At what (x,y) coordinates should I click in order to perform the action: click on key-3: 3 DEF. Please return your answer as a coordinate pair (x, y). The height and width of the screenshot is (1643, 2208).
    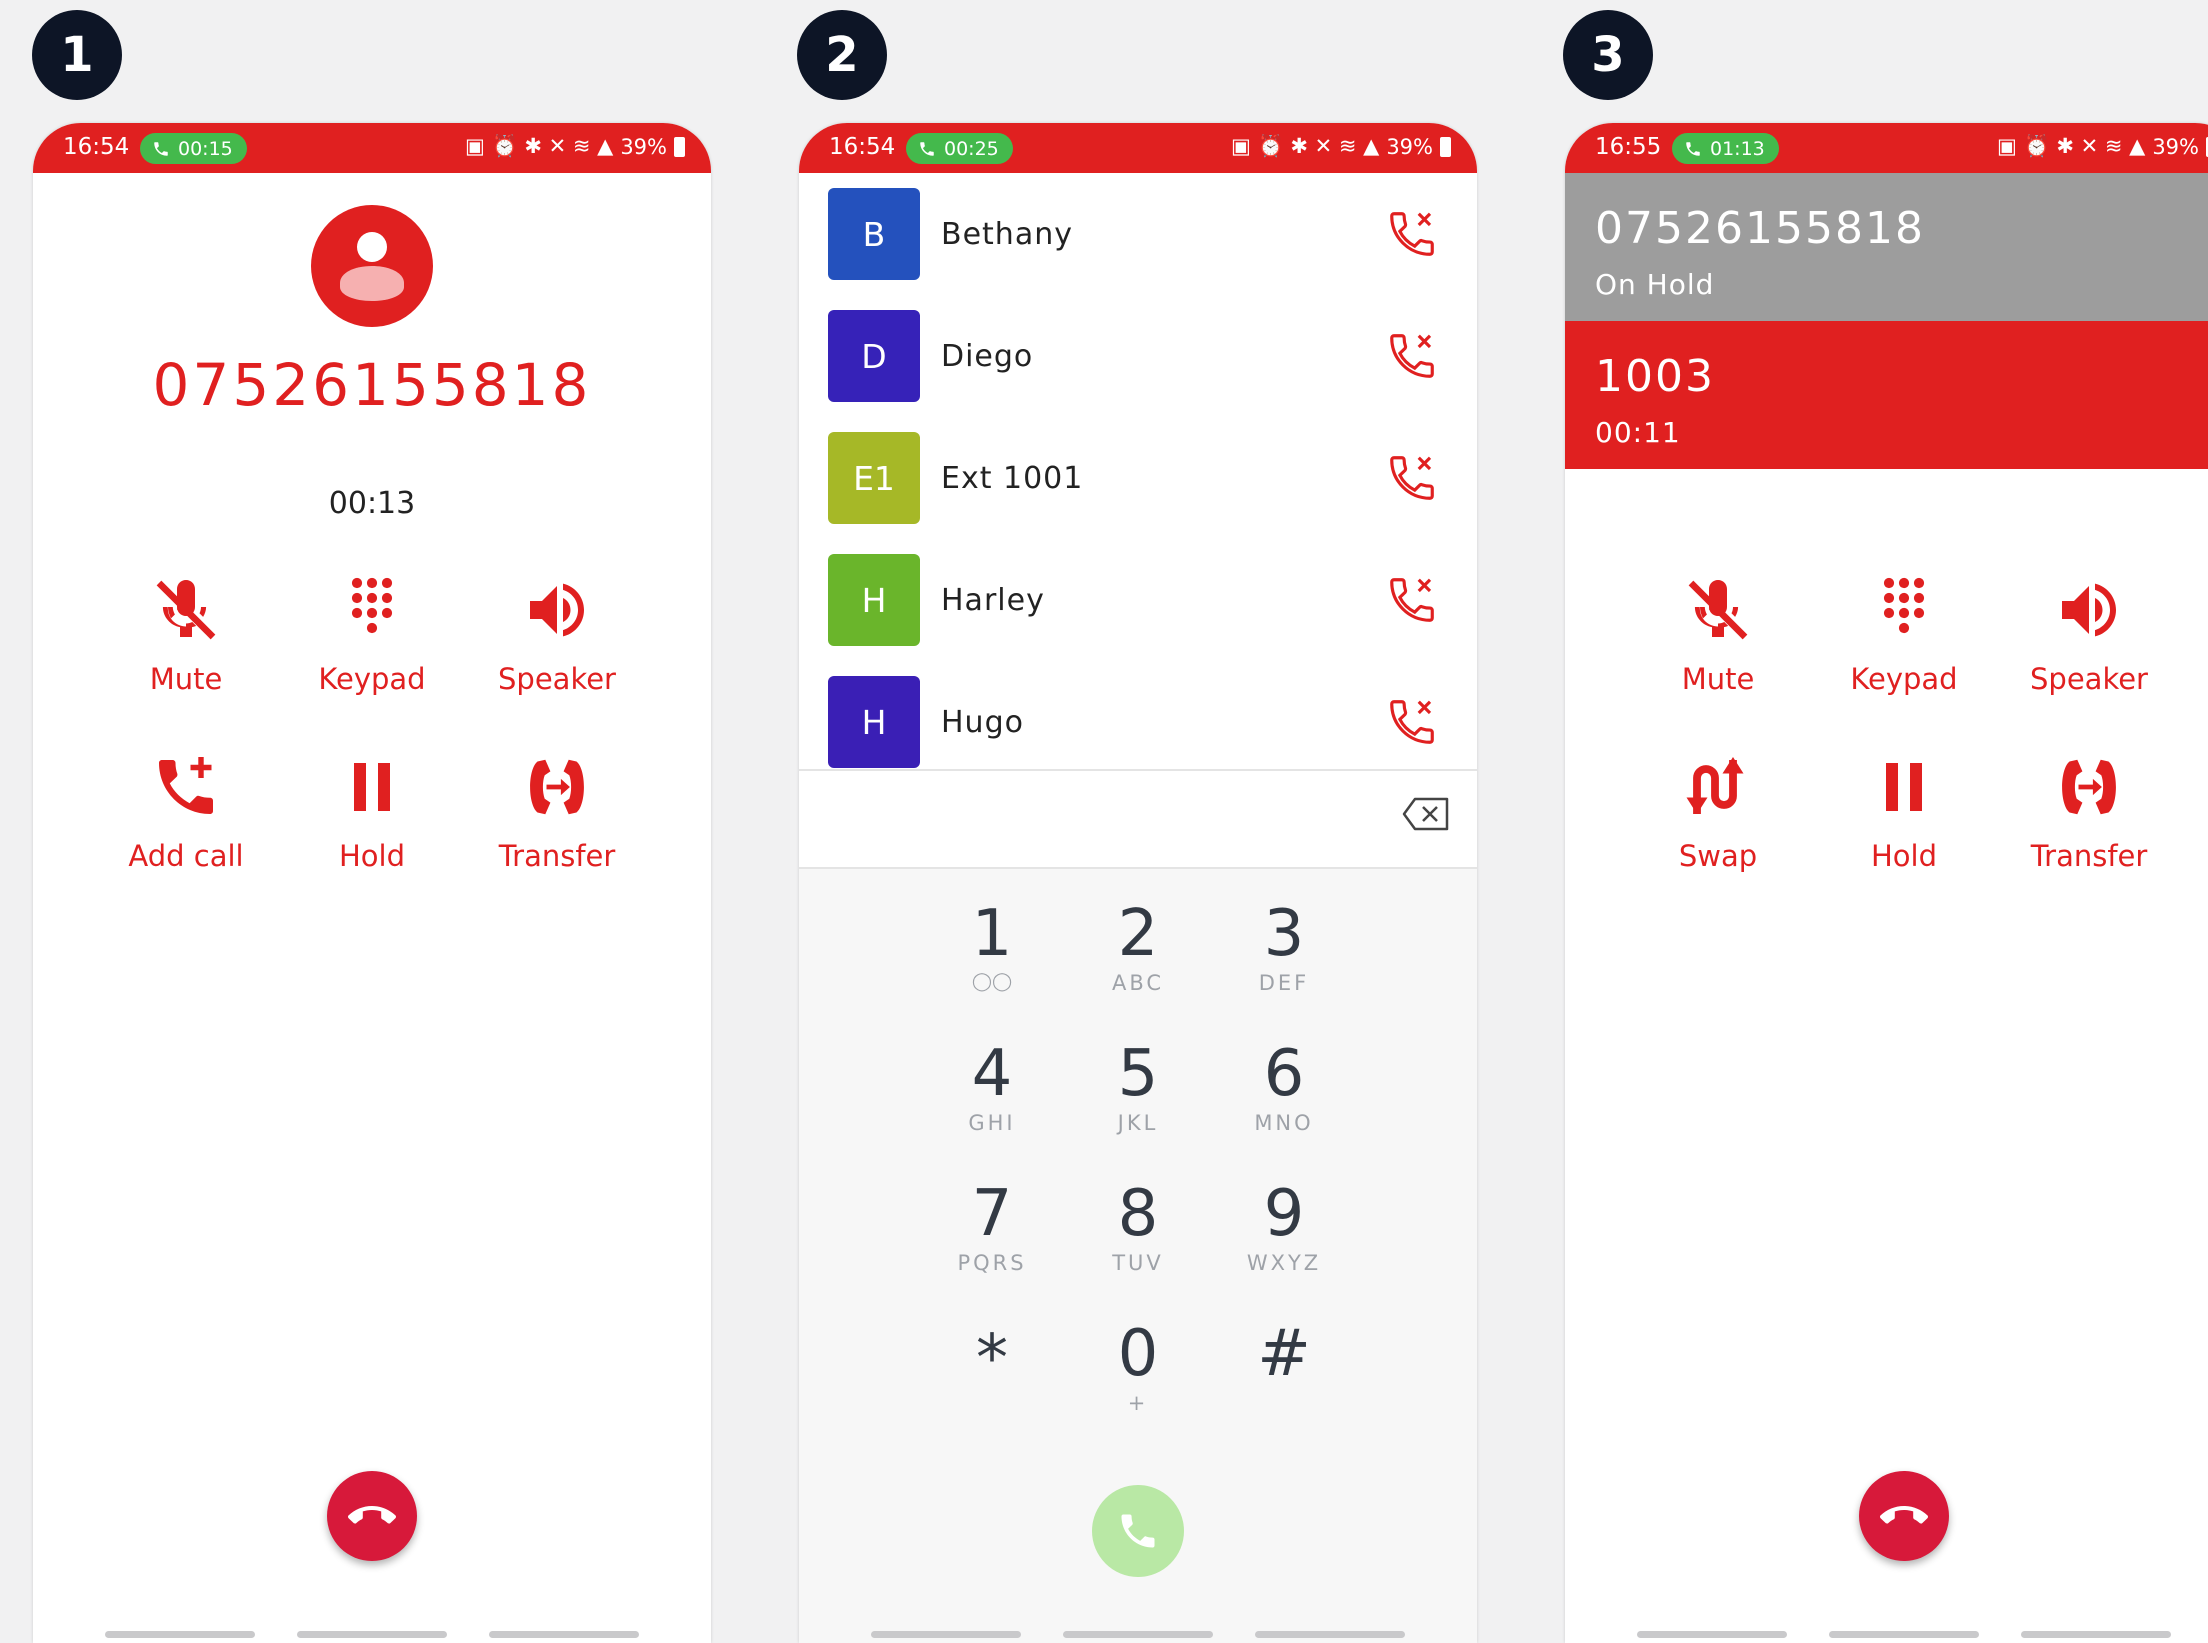
    Looking at the image, I should click on (1284, 948).